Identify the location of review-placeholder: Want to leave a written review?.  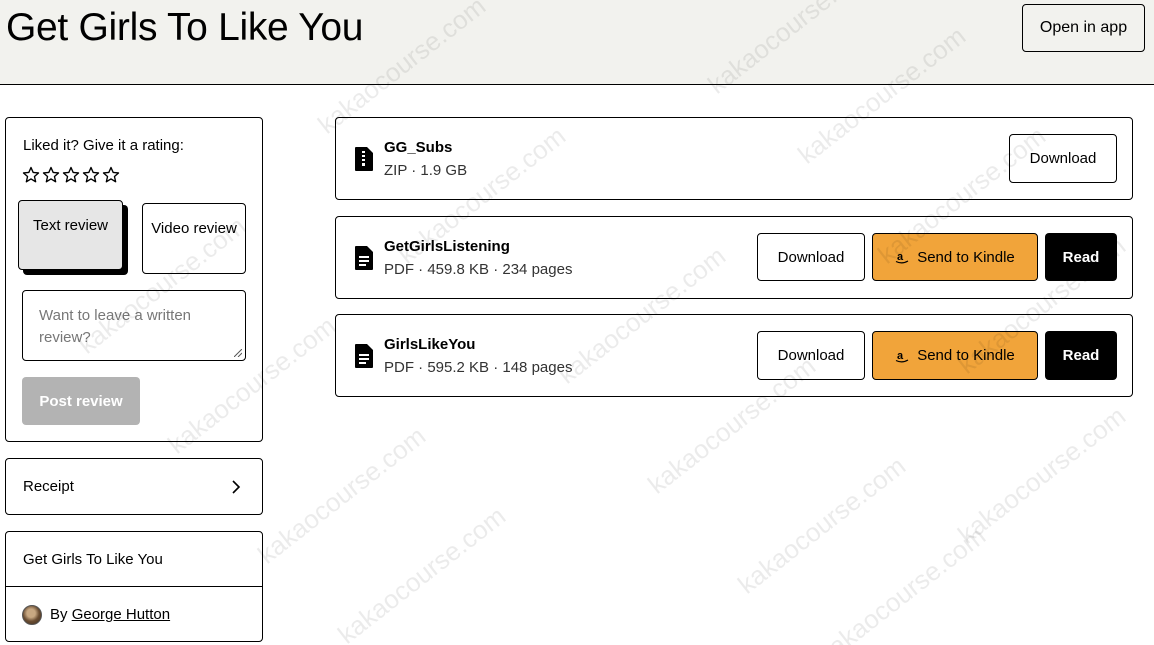
(115, 326).